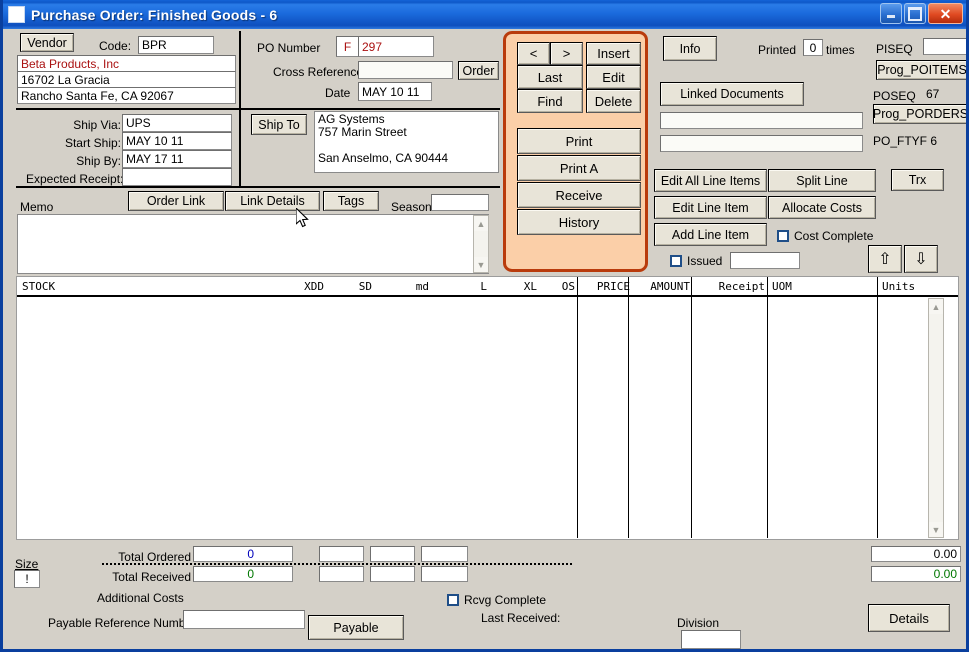 This screenshot has width=969, height=652. I want to click on system-menu-icon, so click(16, 14).